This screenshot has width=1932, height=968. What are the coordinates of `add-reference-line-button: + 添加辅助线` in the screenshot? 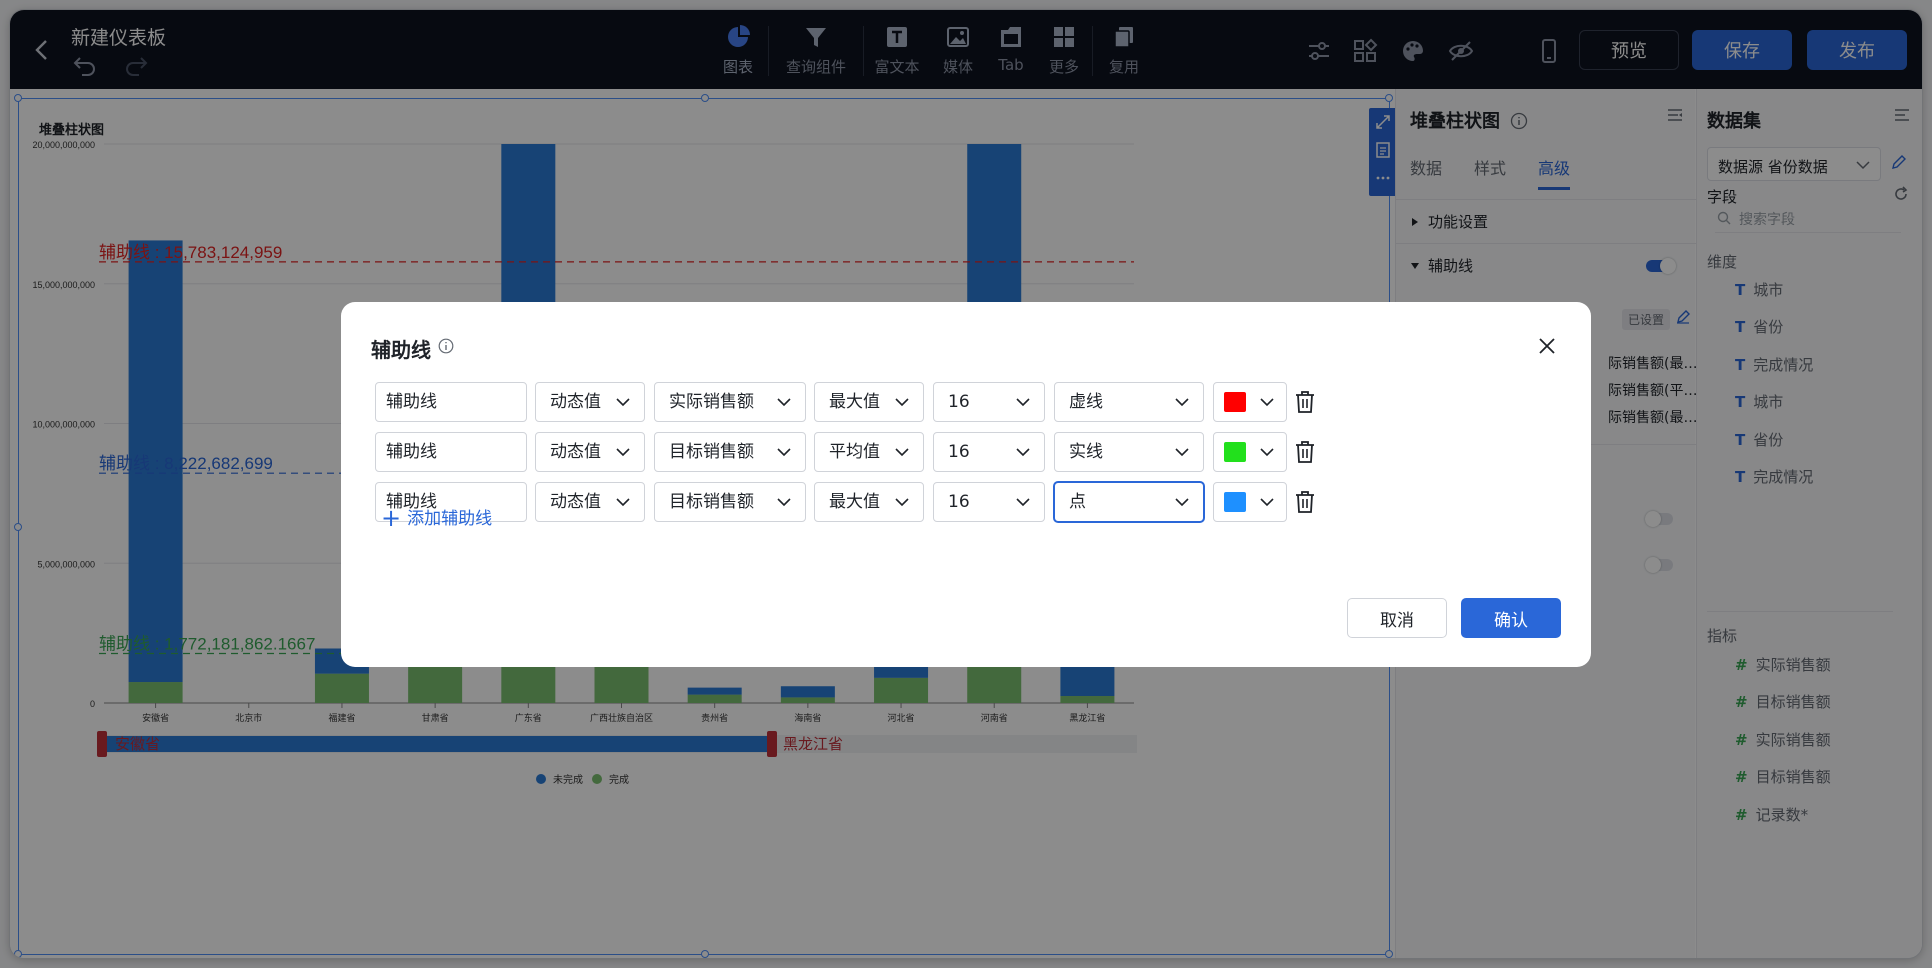 It's located at (437, 517).